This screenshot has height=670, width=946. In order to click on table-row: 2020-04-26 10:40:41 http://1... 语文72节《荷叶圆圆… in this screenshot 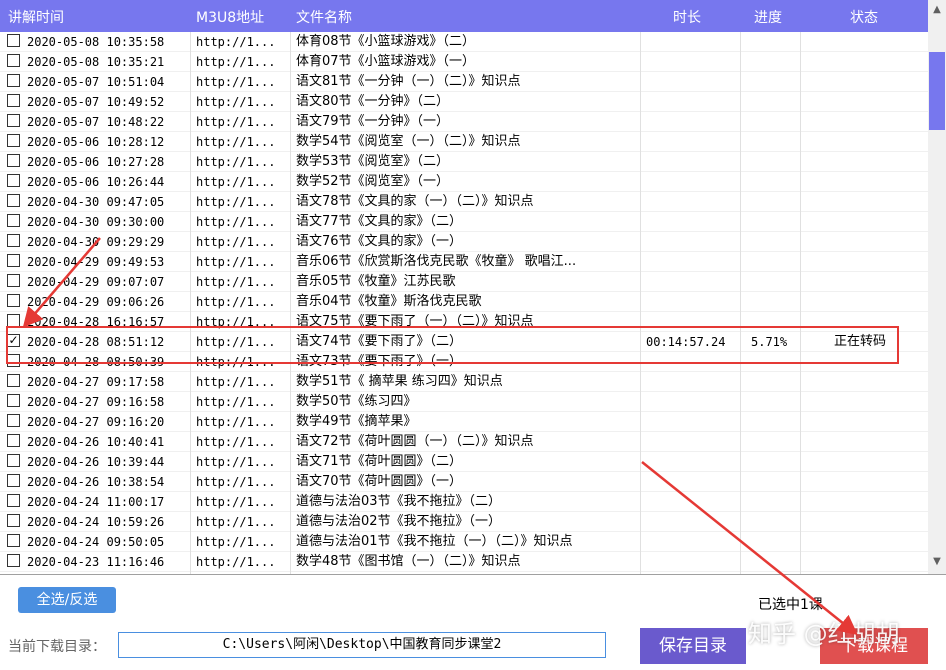, I will do `click(464, 442)`.